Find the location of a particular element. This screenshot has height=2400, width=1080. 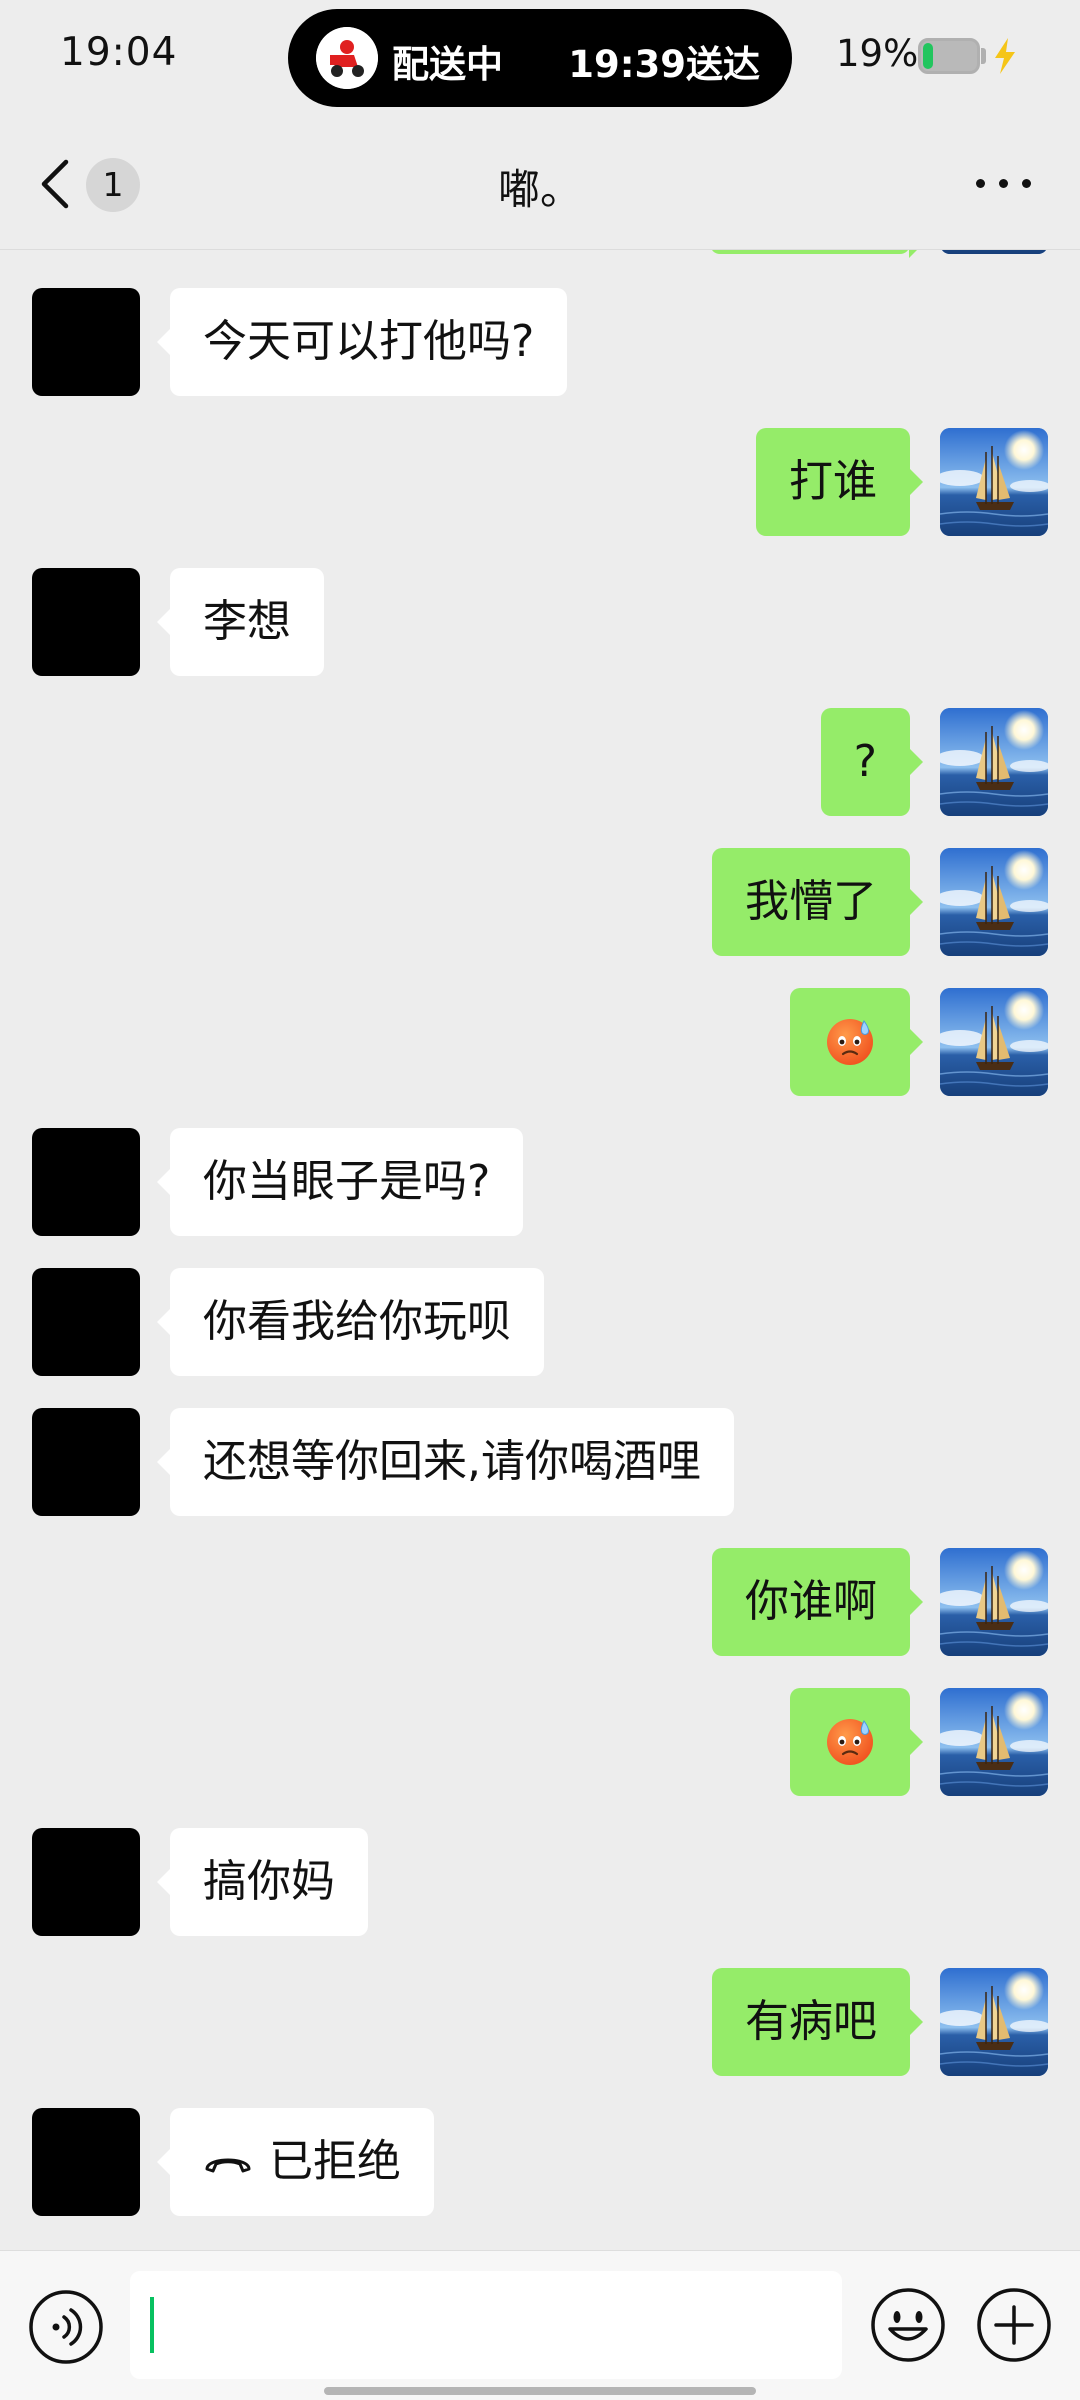

message-bubble: 我懵了 is located at coordinates (817, 902).